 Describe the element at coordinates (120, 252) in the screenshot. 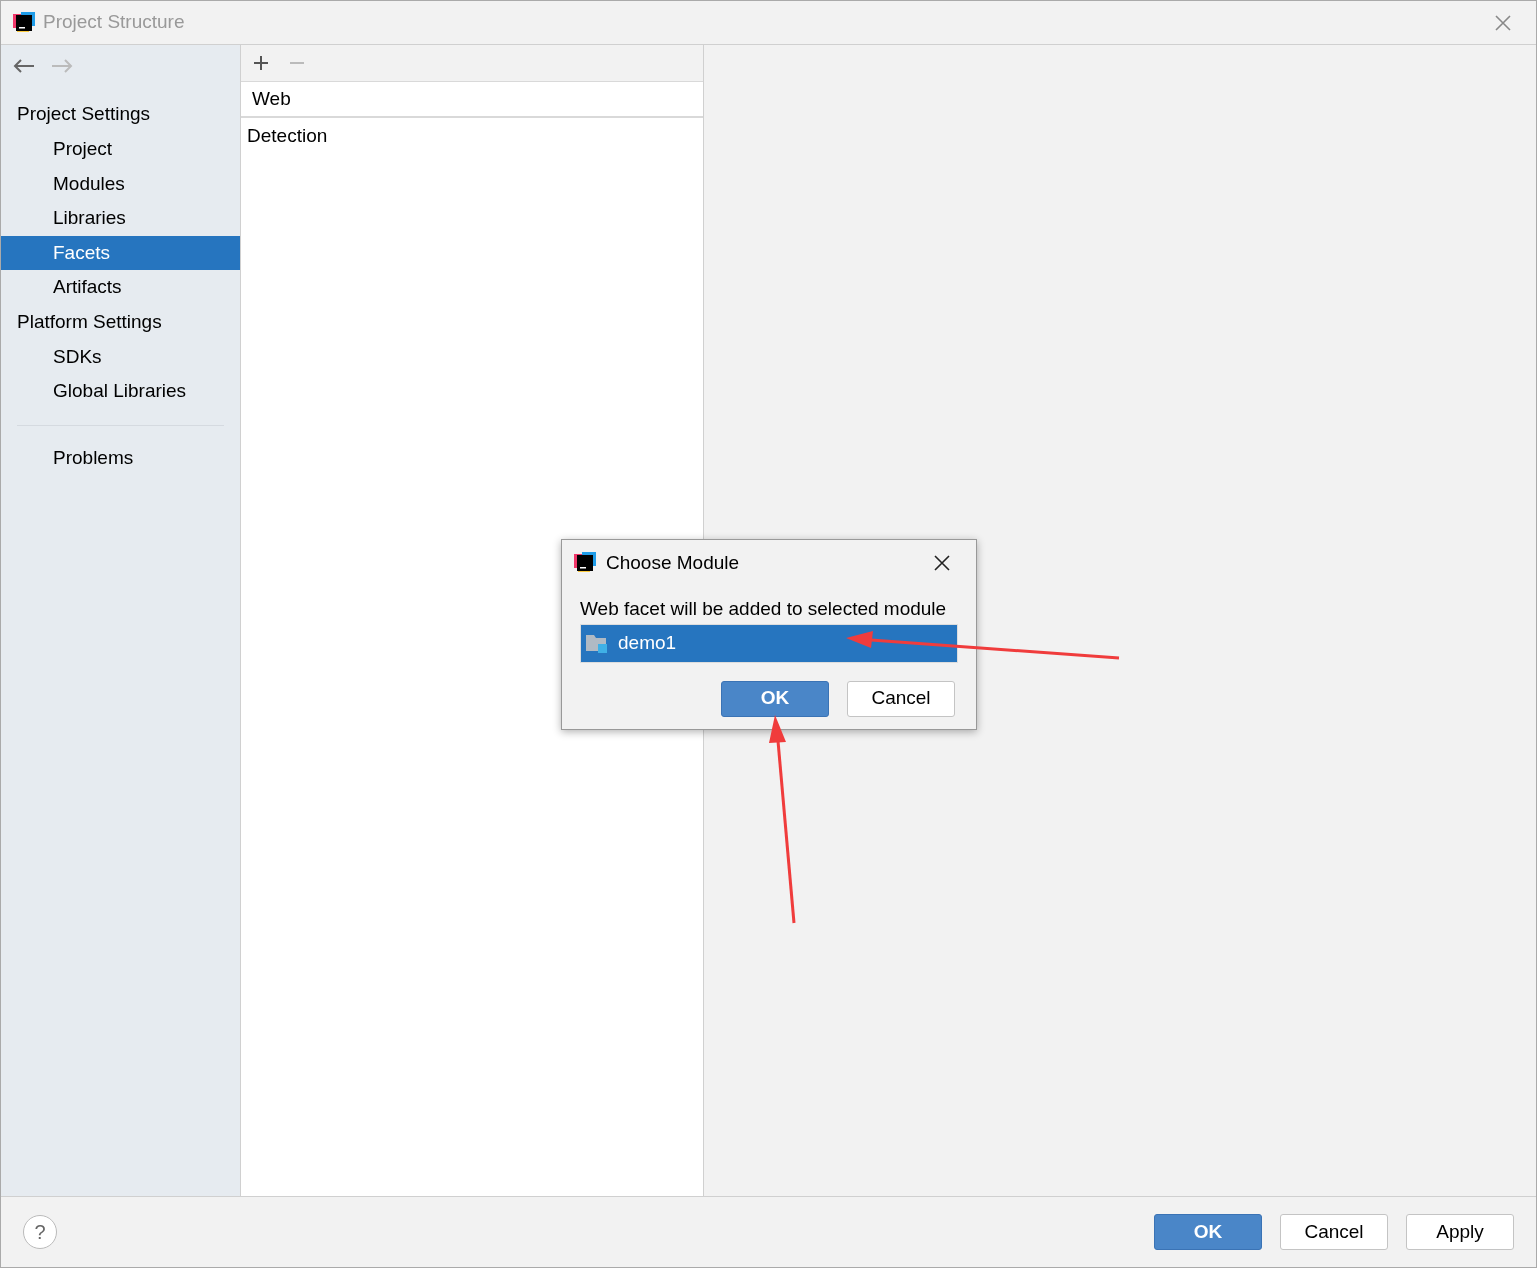

I see `sidebar-item: Facets` at that location.